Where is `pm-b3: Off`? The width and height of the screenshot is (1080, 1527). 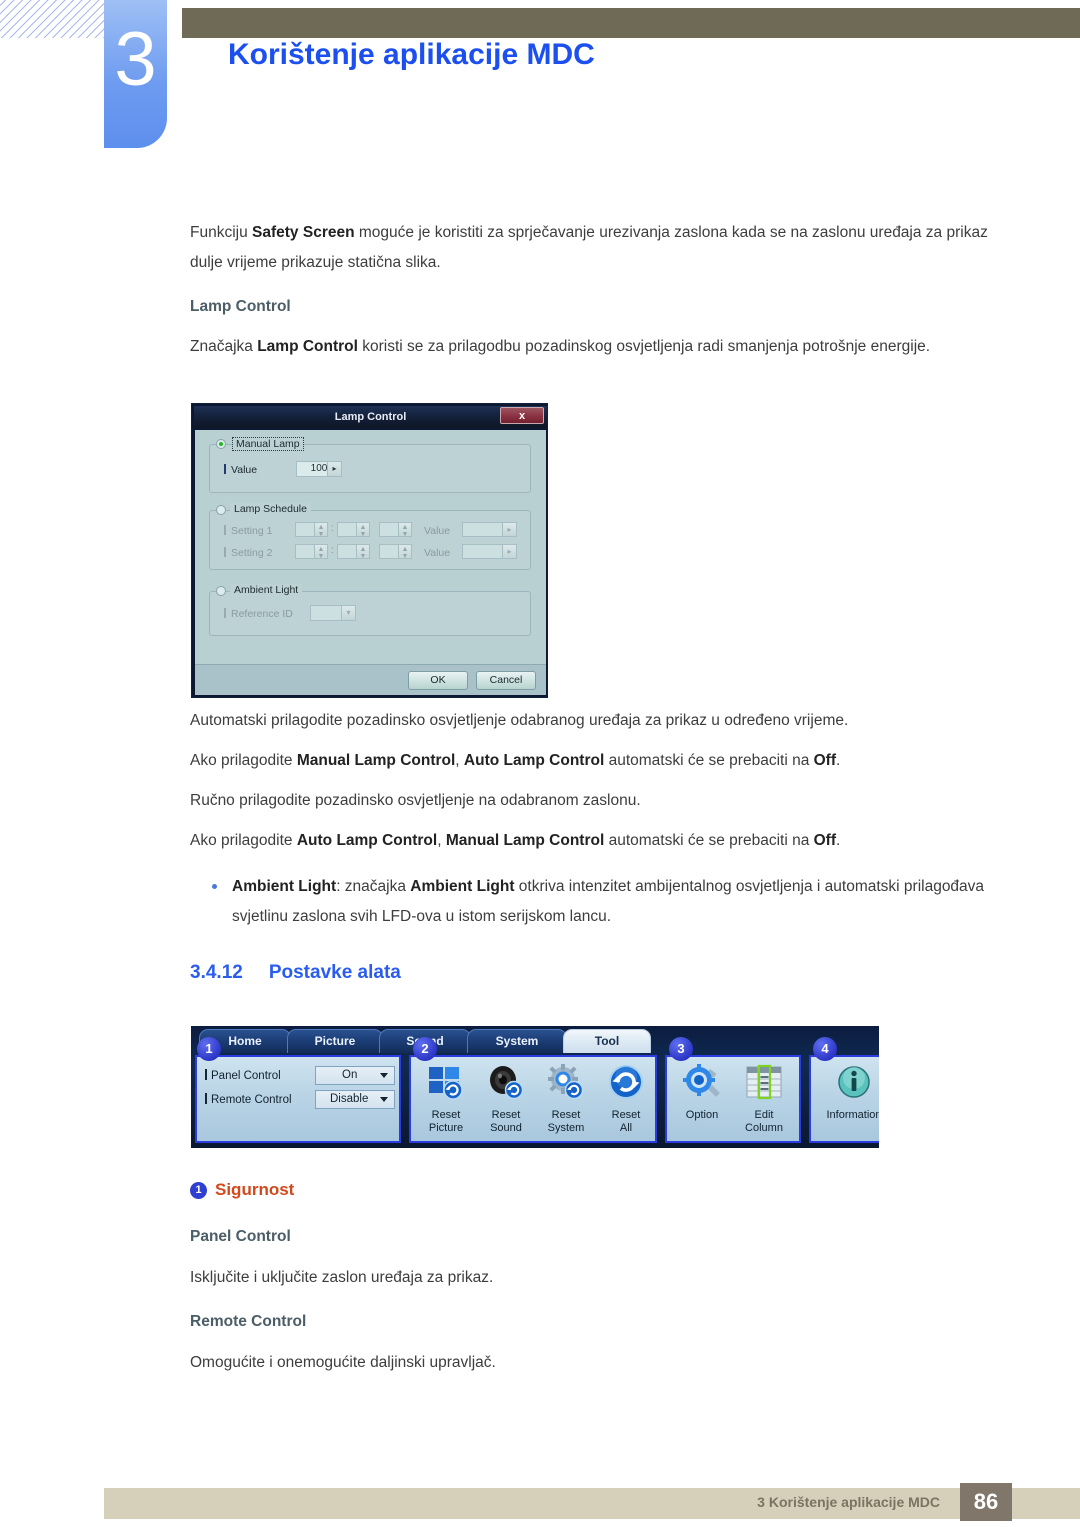
pm-b3: Off is located at coordinates (825, 760).